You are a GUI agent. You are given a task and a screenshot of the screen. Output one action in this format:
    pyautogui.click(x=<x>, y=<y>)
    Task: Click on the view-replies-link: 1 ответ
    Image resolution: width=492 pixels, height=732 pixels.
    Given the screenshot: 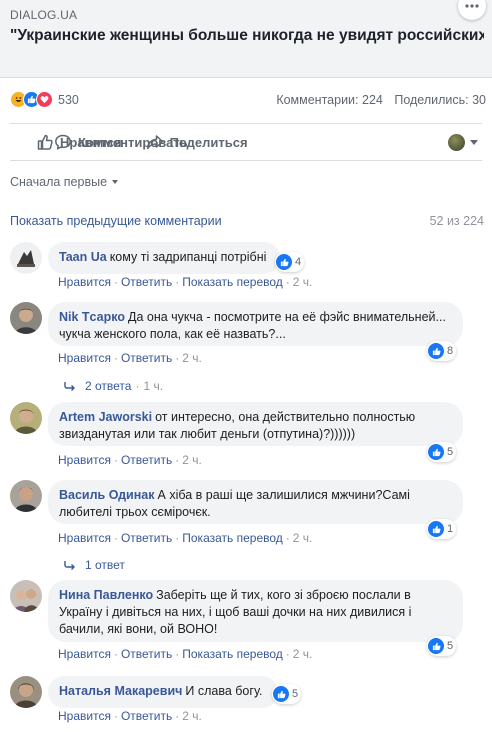 What is the action you would take?
    pyautogui.click(x=94, y=565)
    